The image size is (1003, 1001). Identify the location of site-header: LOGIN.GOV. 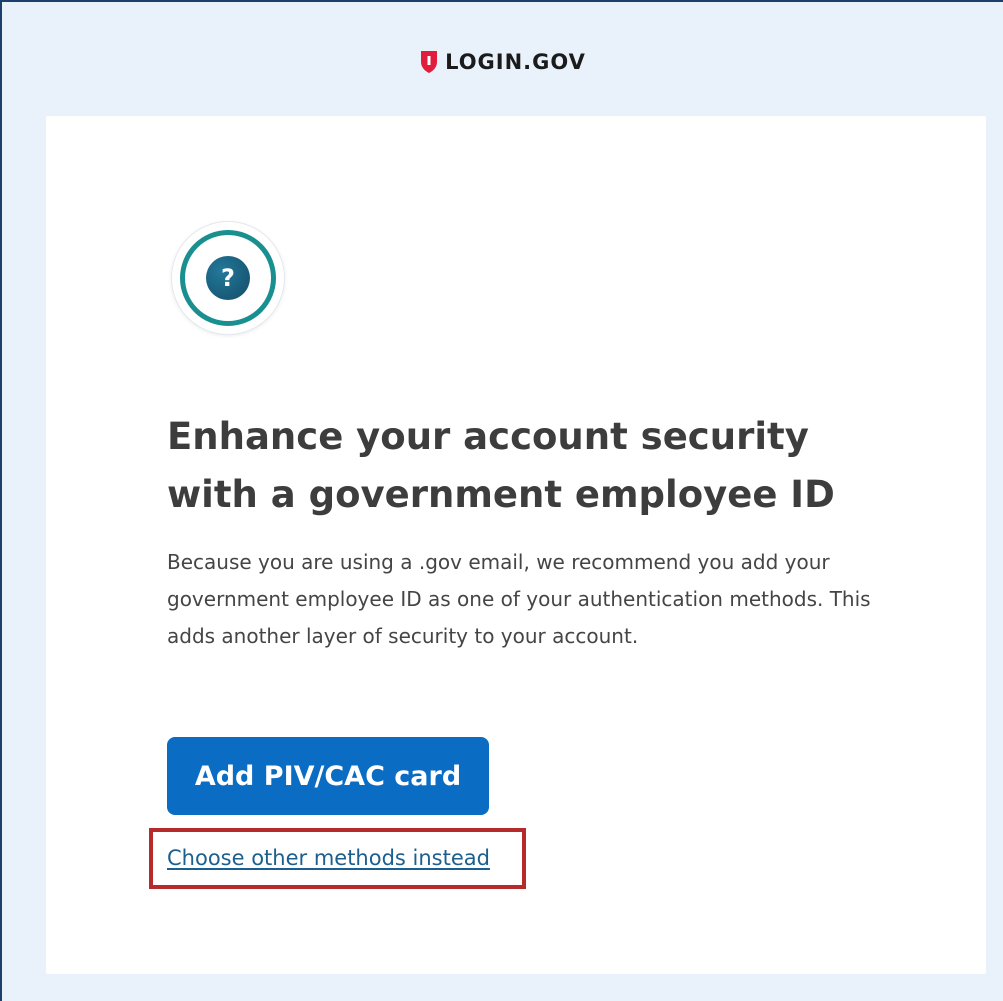
(502, 62).